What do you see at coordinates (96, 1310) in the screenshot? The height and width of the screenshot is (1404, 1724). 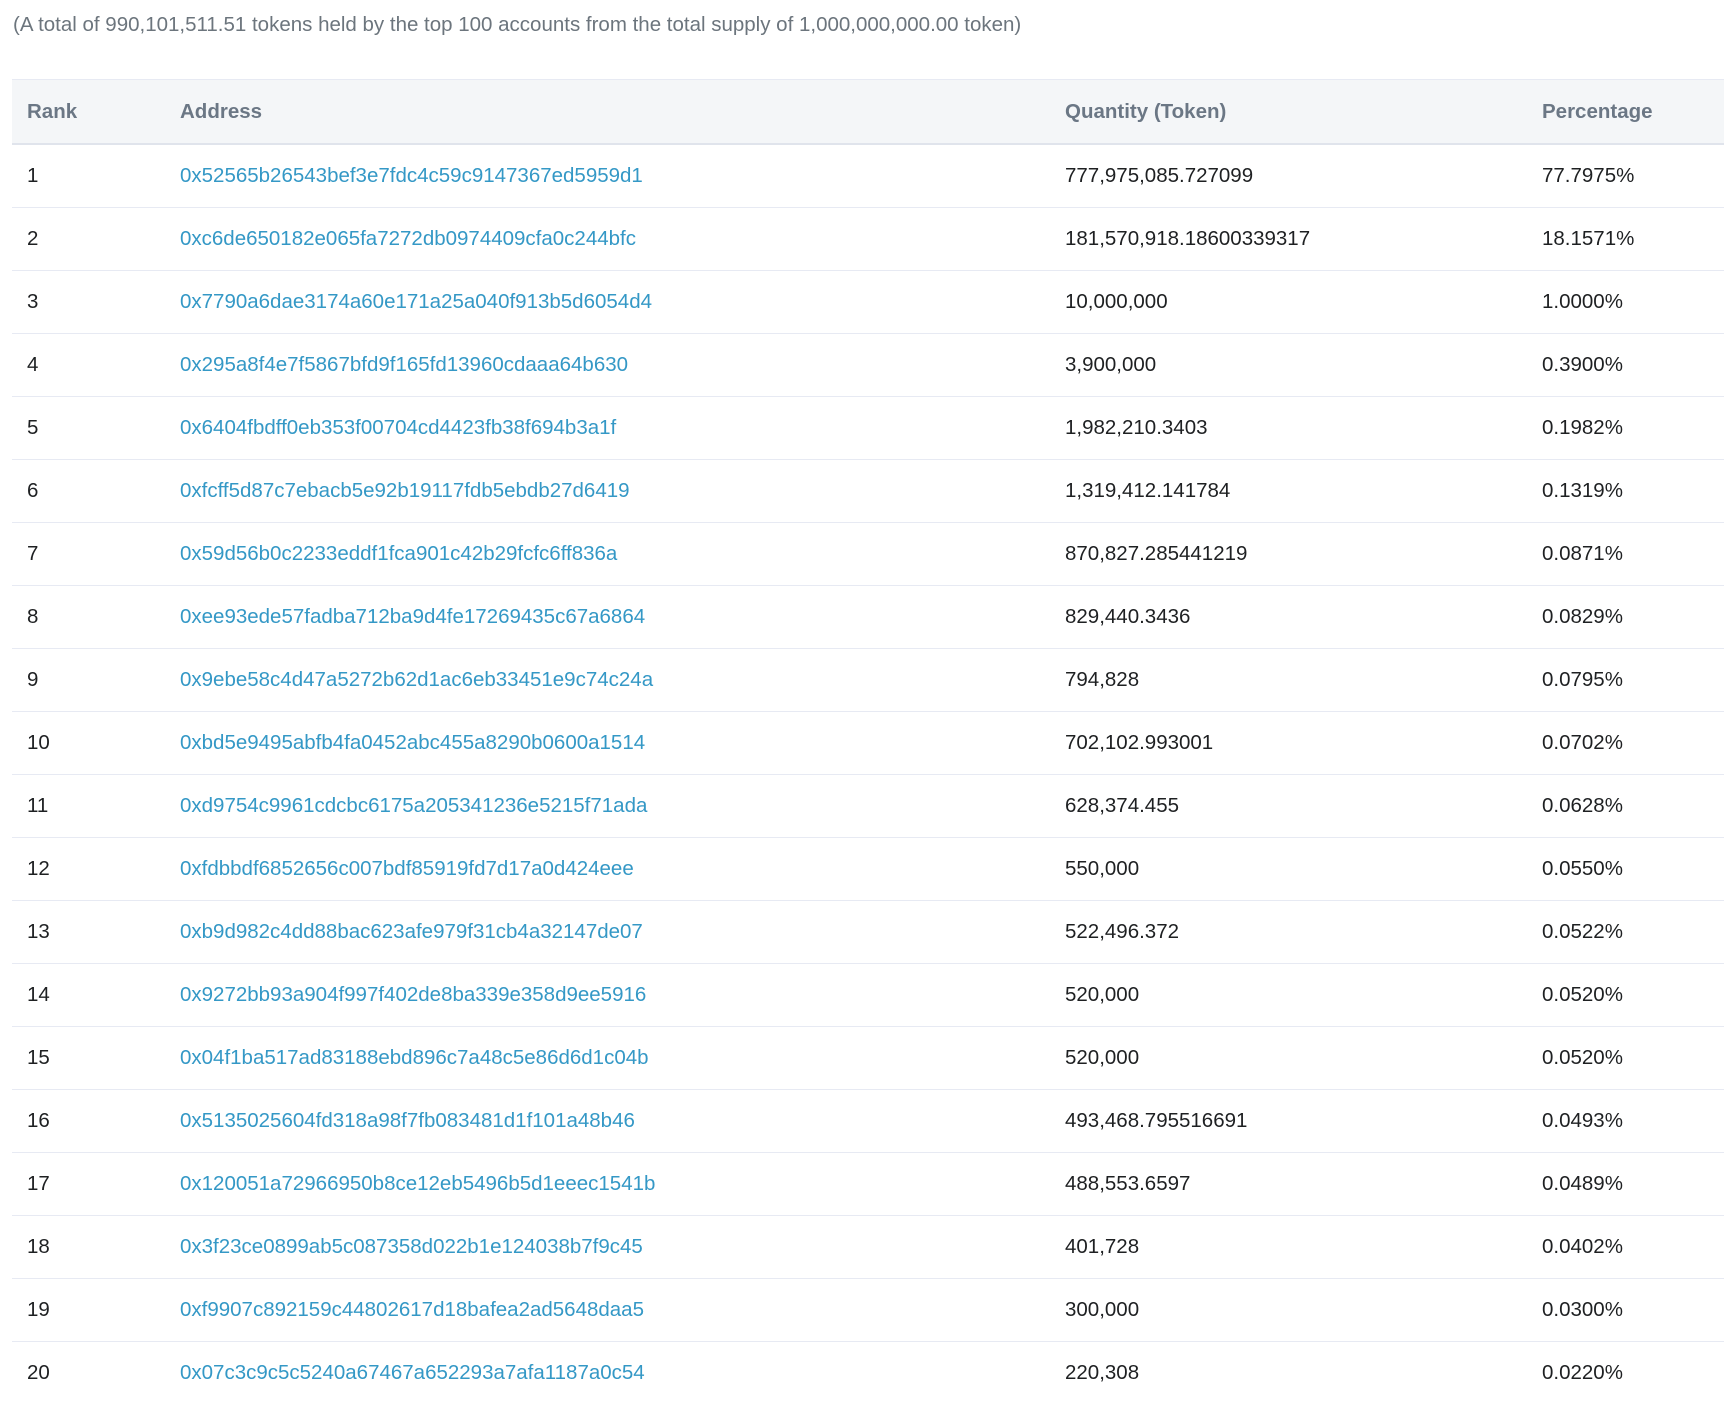 I see `rank-cell: 19` at bounding box center [96, 1310].